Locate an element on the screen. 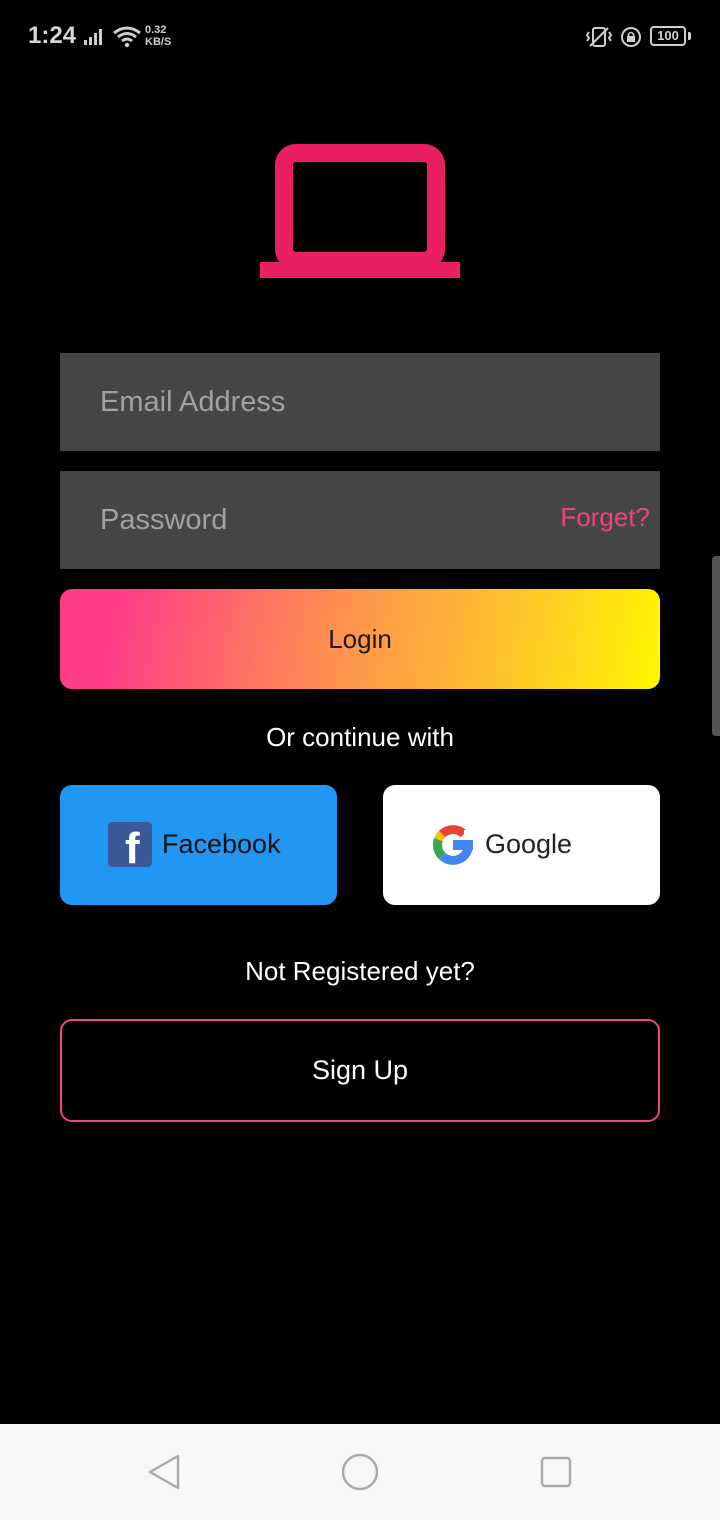  password-field-container: Forget? is located at coordinates (360, 520).